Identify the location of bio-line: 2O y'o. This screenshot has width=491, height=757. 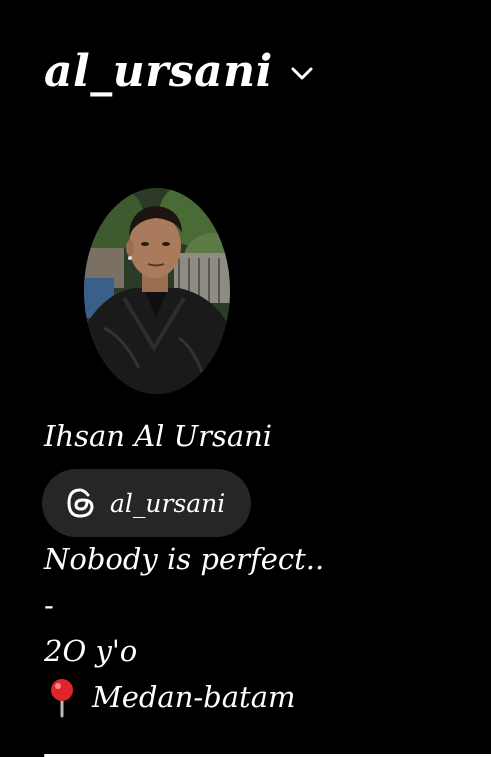
(91, 651).